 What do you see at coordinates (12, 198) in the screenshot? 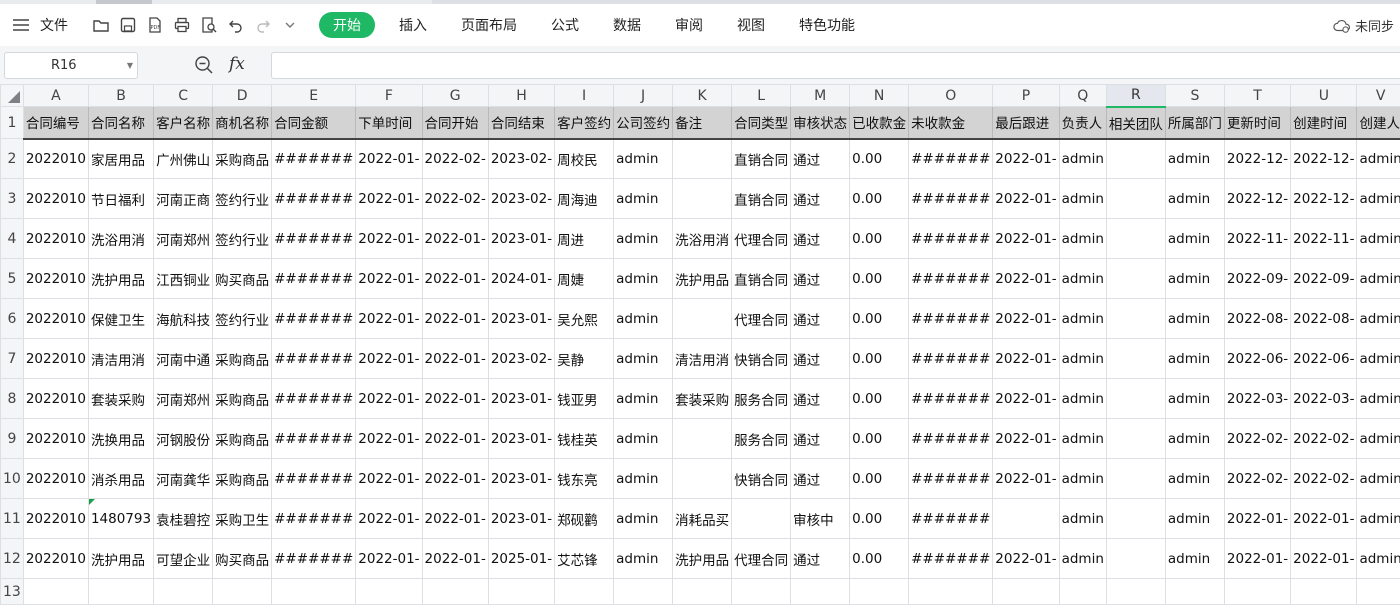
I see `row-header: 3` at bounding box center [12, 198].